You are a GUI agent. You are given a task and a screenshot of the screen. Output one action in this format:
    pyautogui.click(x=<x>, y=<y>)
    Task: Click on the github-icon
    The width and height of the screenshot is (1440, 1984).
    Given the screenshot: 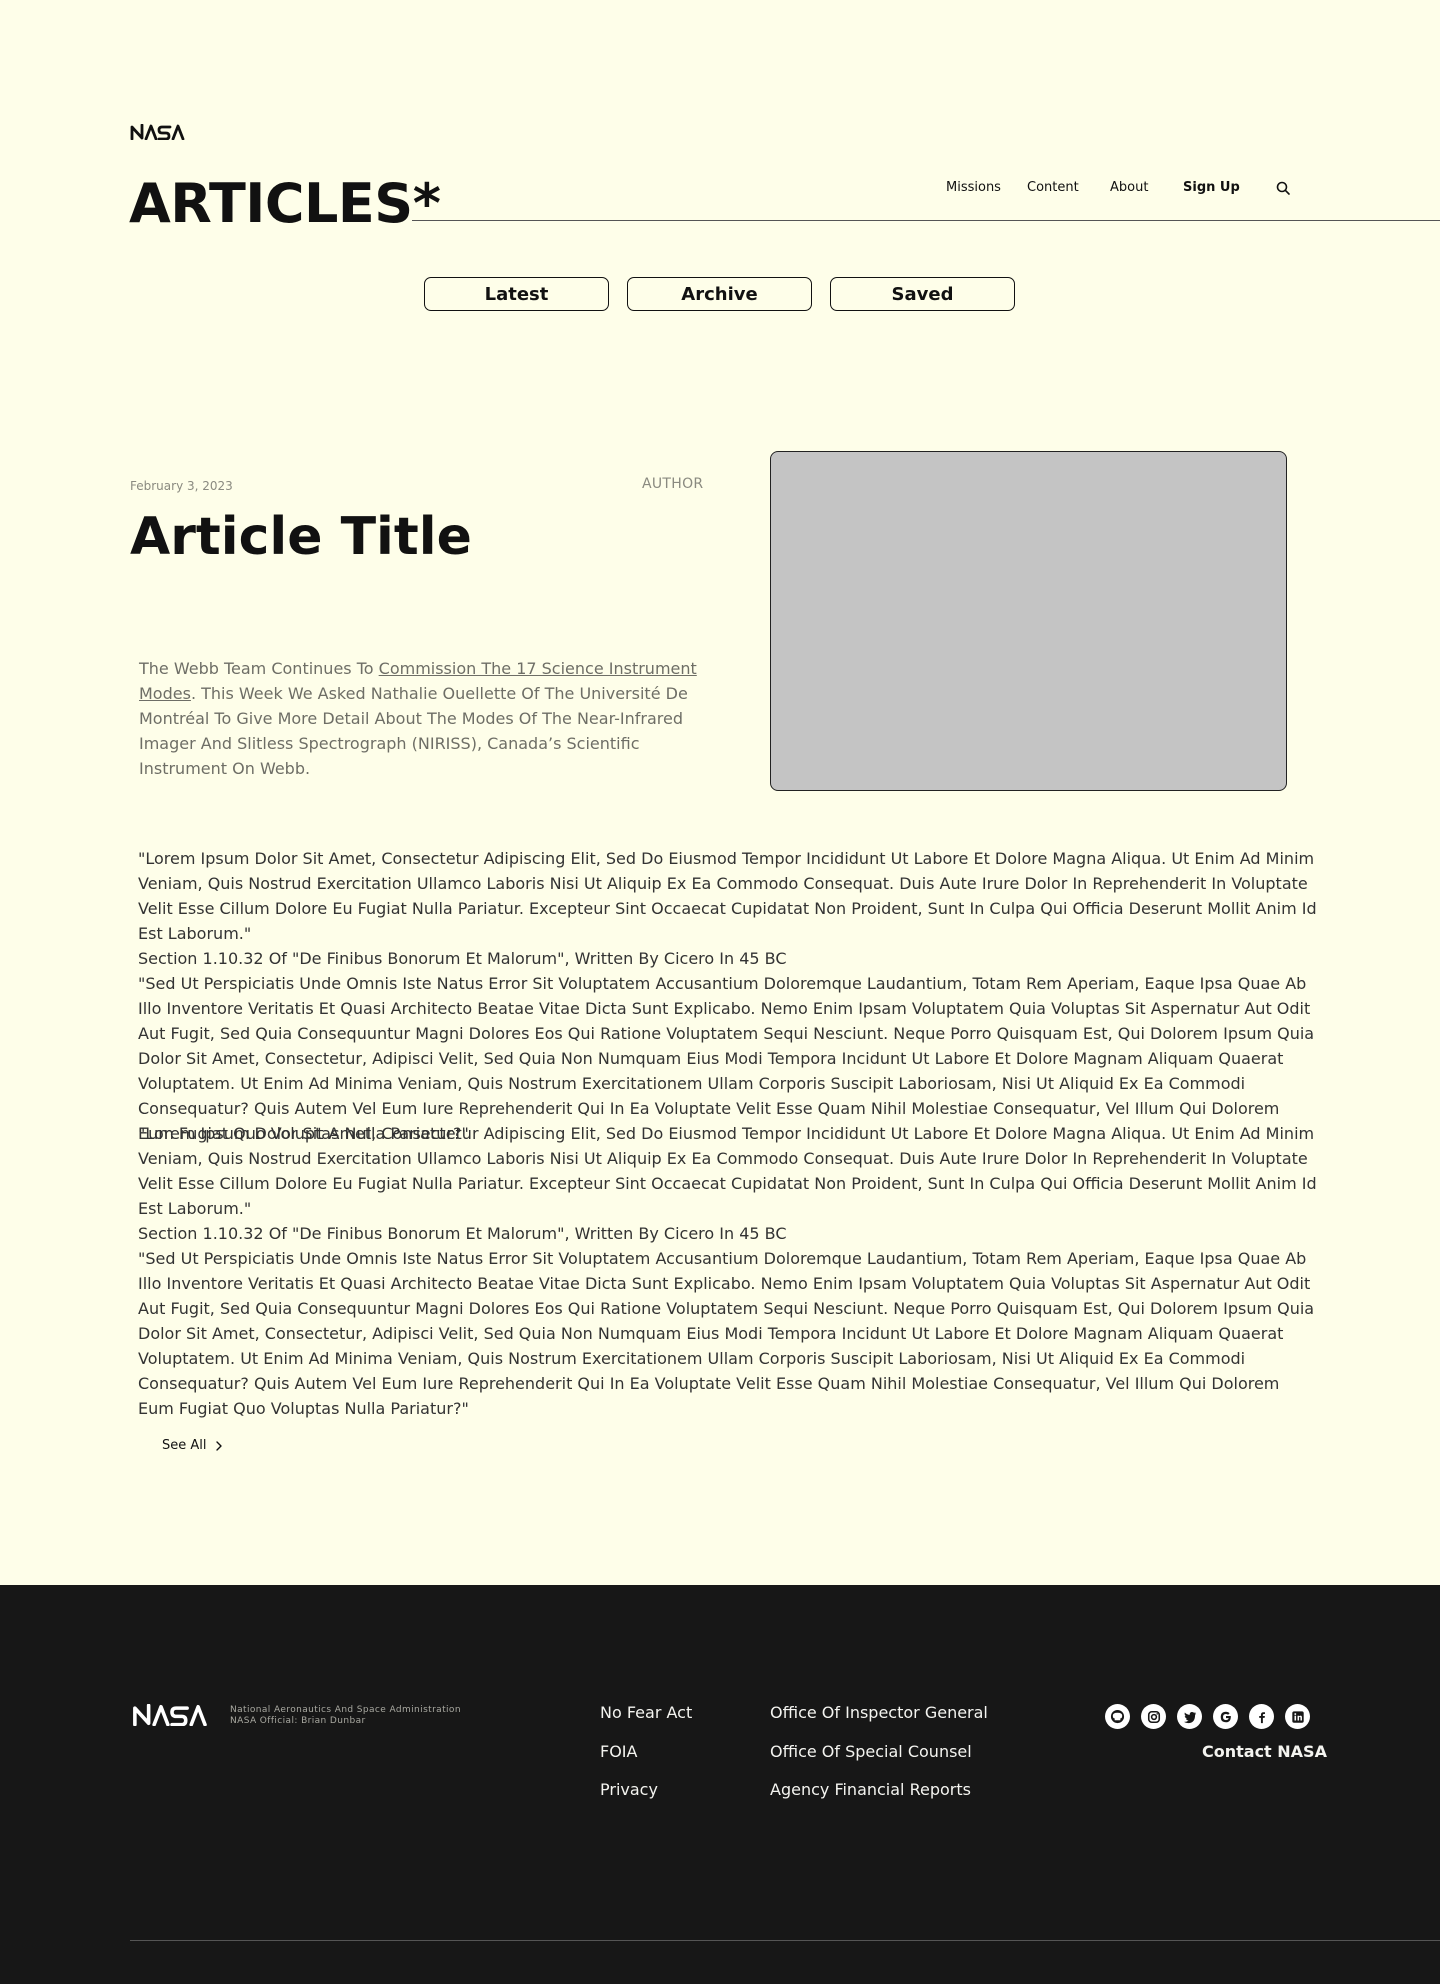 What is the action you would take?
    pyautogui.click(x=1117, y=1716)
    